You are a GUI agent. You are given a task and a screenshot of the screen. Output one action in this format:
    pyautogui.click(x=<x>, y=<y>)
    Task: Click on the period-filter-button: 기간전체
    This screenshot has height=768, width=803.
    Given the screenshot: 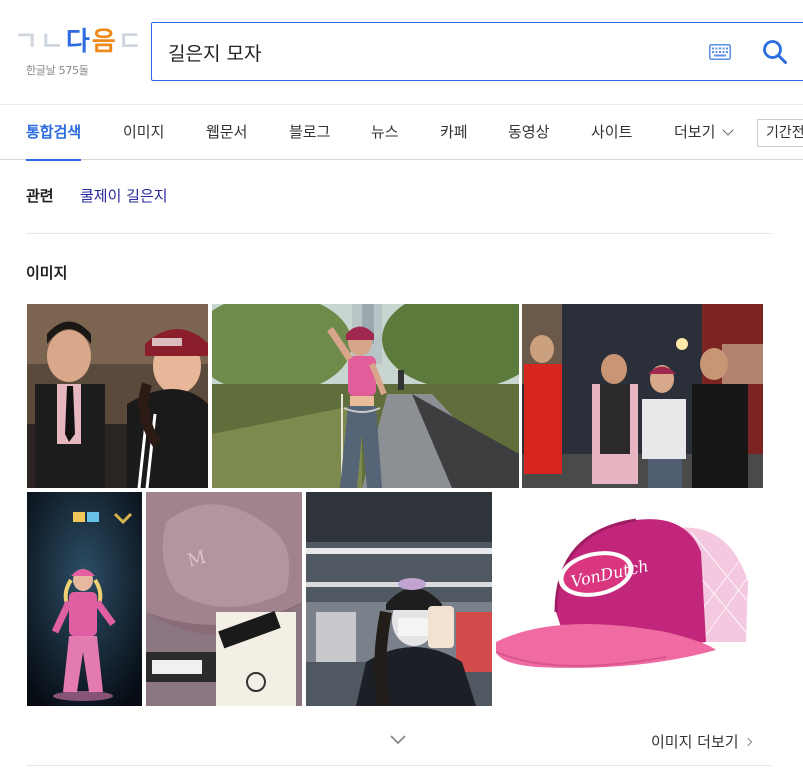 What is the action you would take?
    pyautogui.click(x=780, y=133)
    